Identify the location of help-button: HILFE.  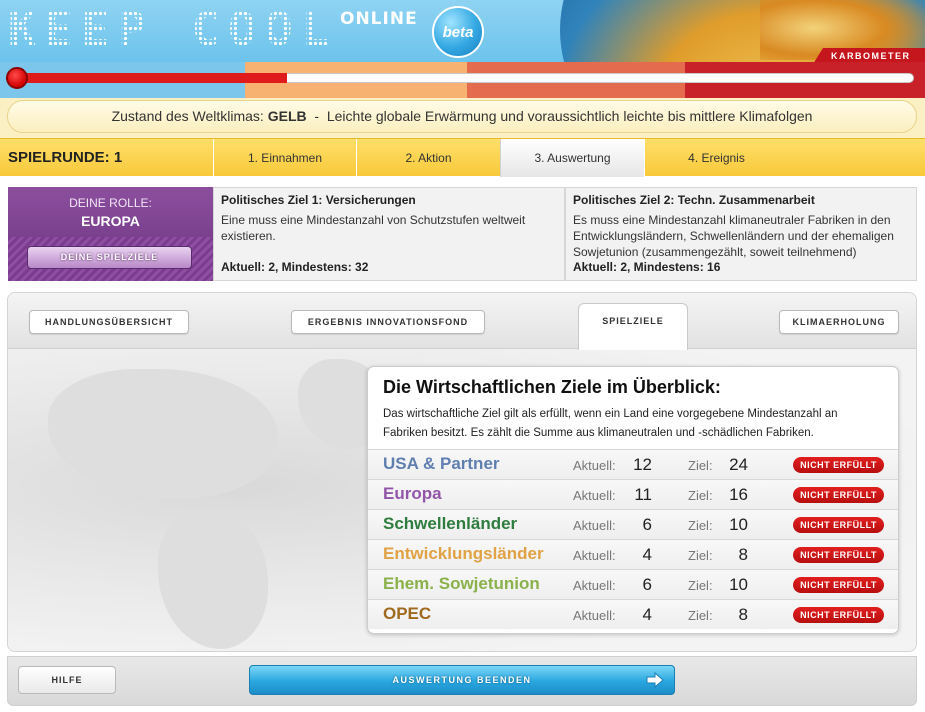
(67, 680).